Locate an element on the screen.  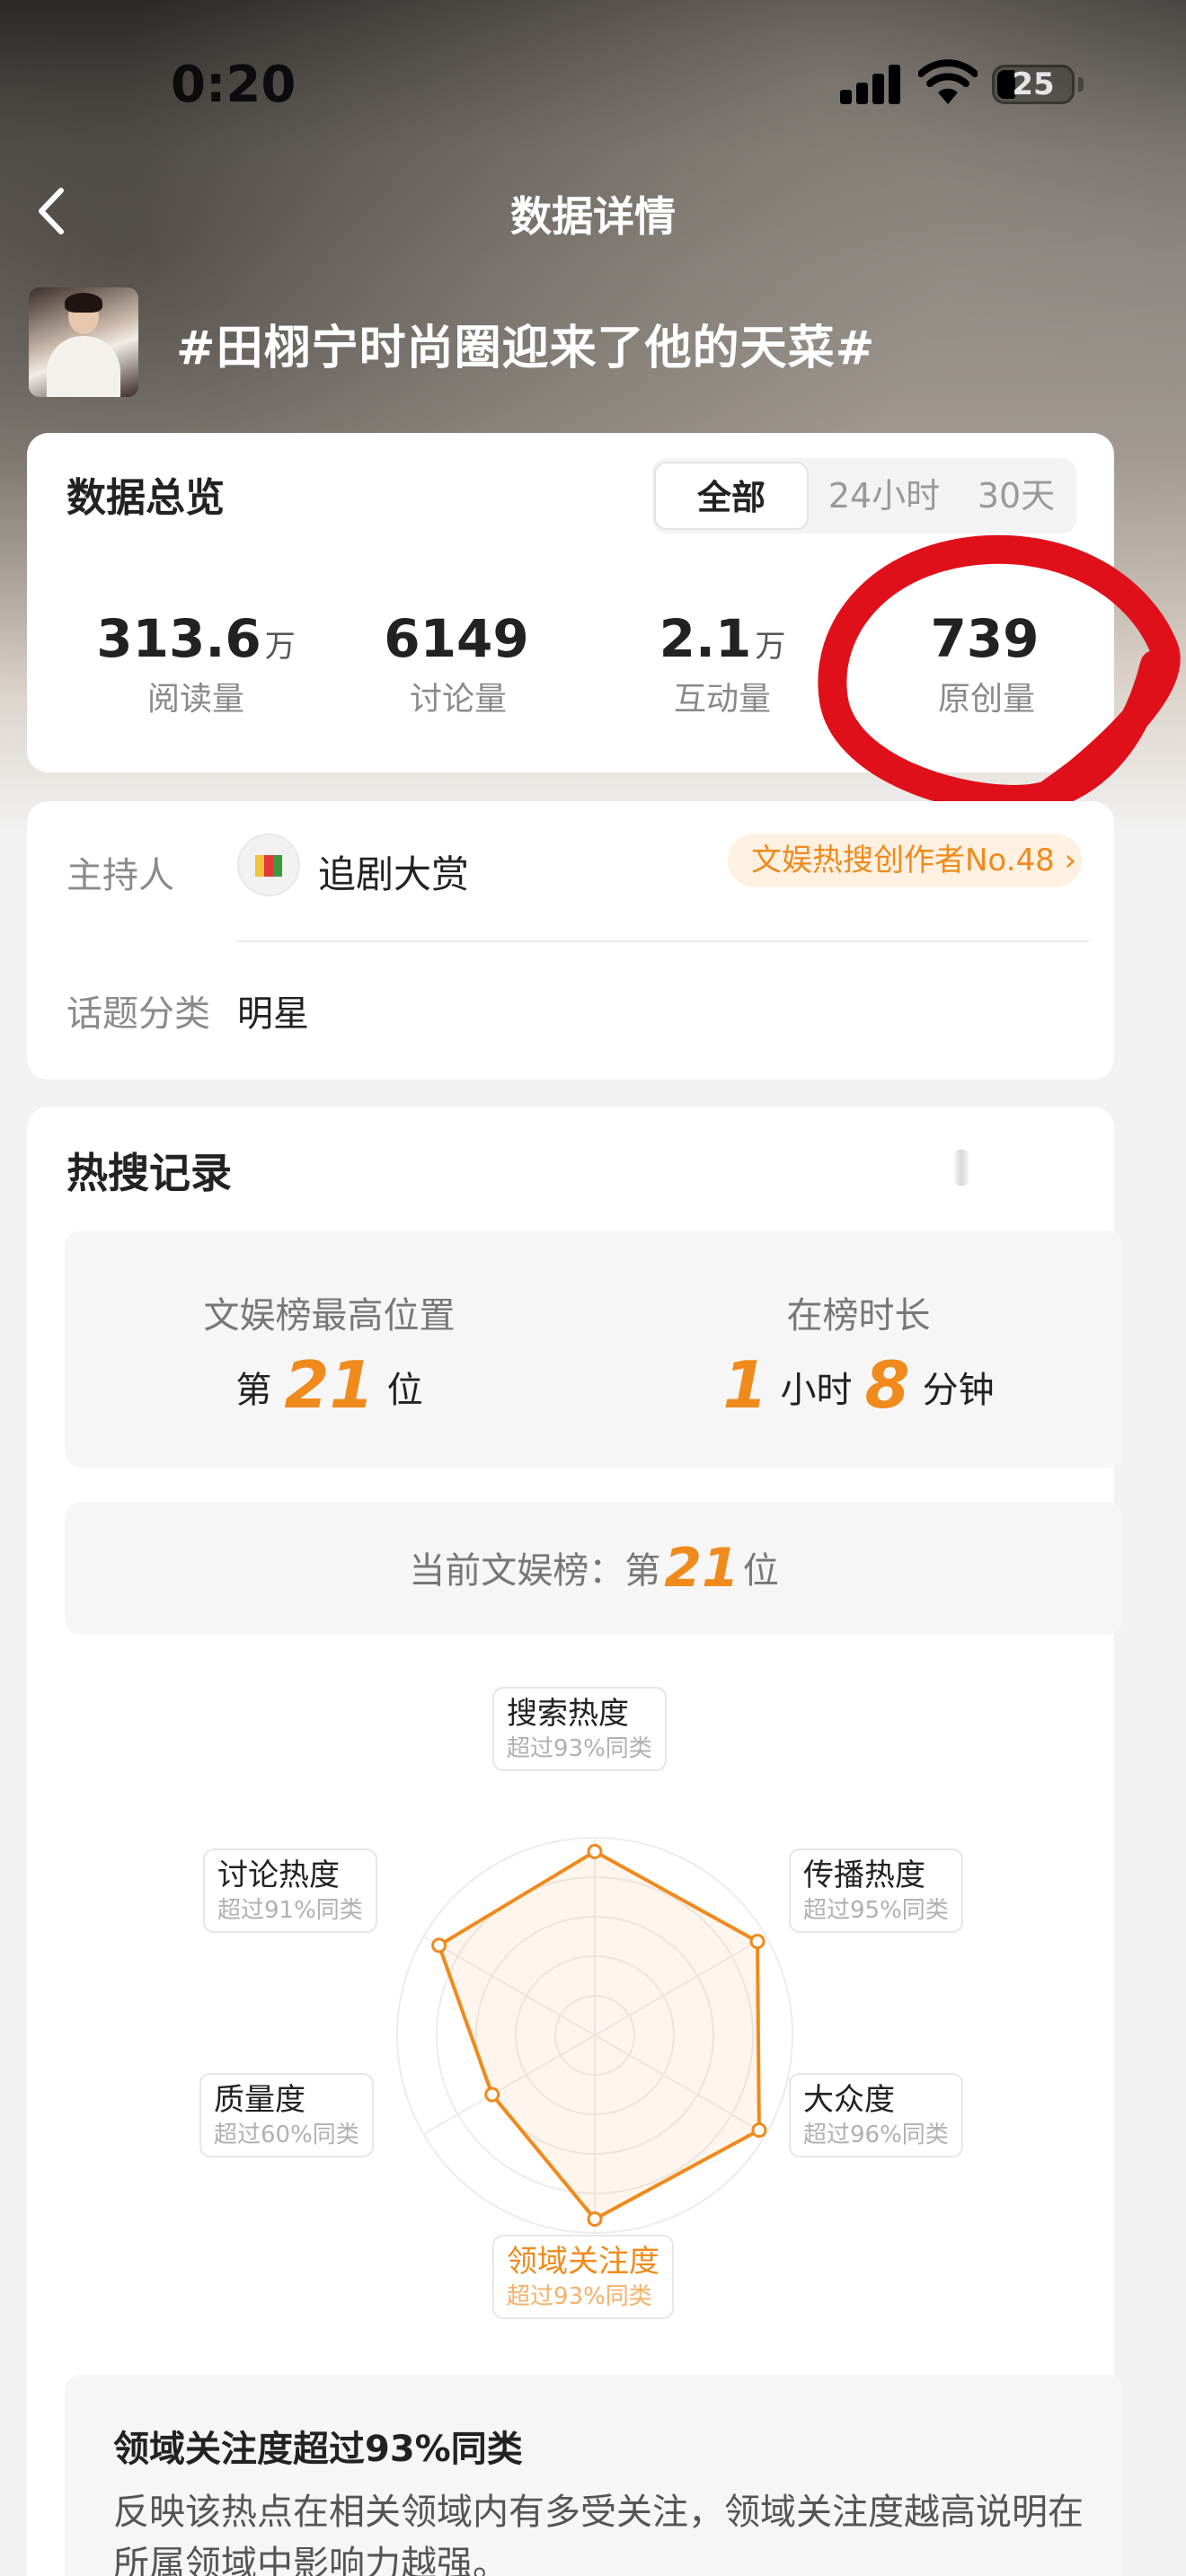
stat-interactions: 2.1 万 互动量 is located at coordinates (722, 663).